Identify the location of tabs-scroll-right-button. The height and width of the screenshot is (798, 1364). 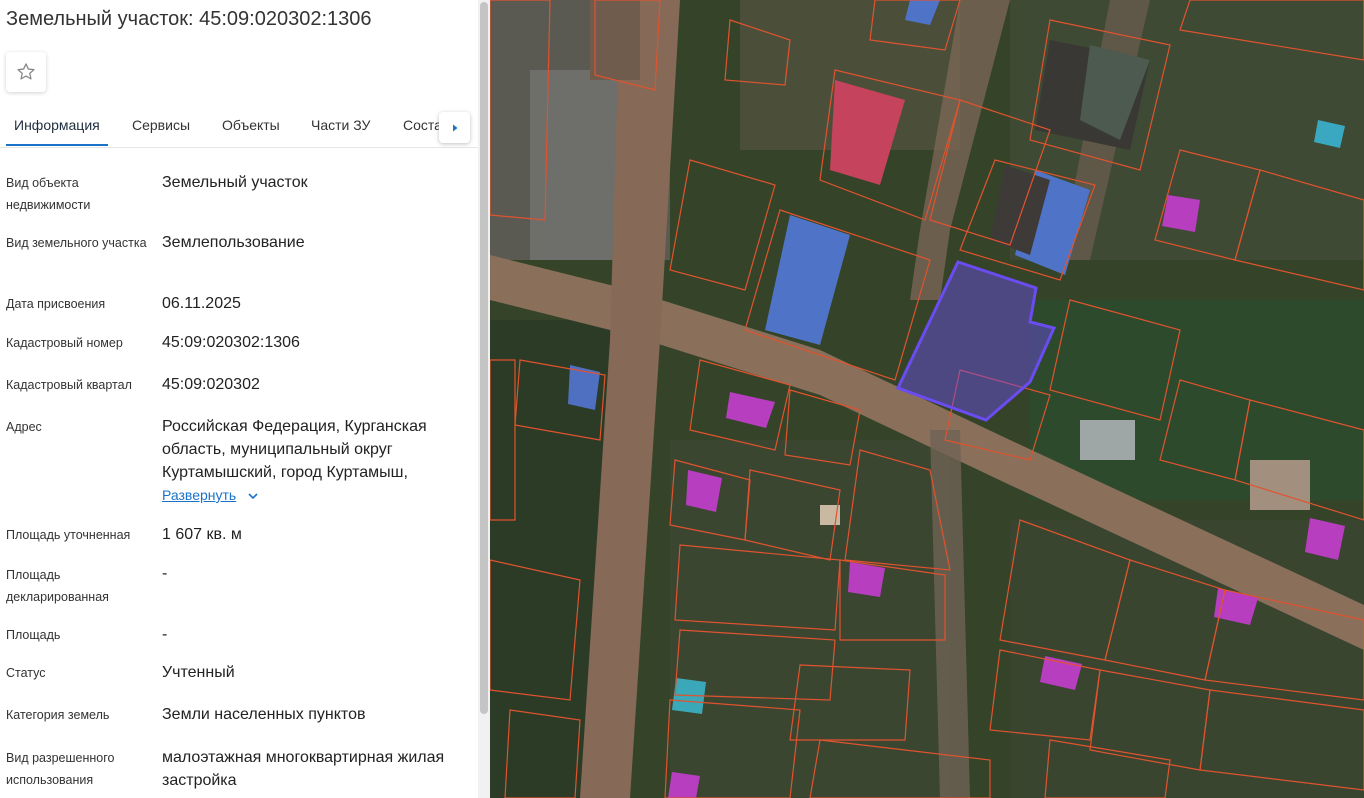
(454, 127).